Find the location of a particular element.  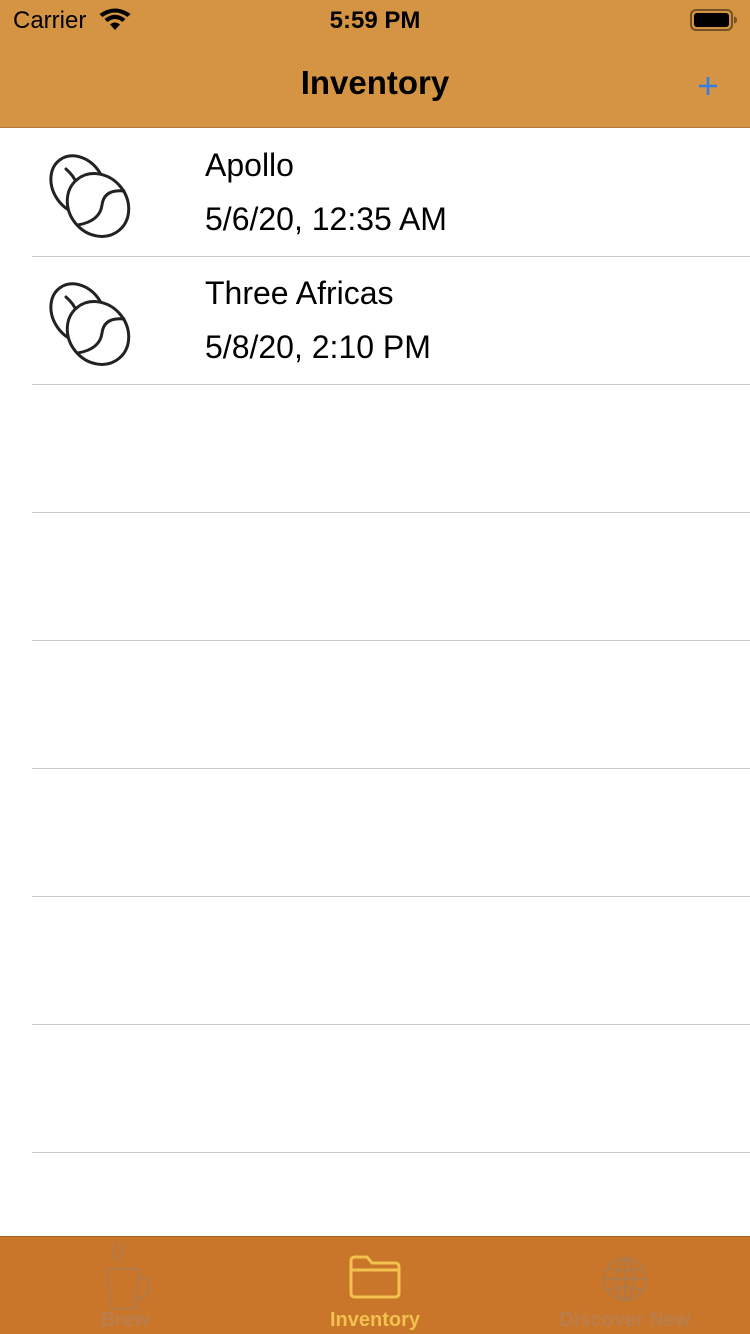

navigation-header: Carrier 5:59 PM Inventory is located at coordinates (375, 64).